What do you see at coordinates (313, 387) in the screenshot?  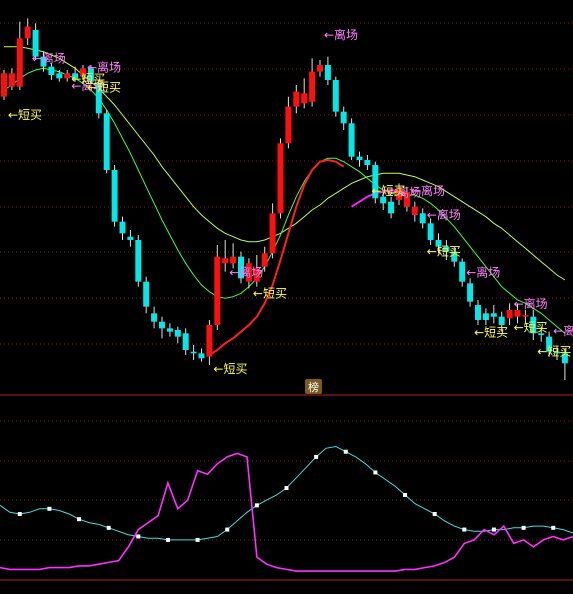 I see `indicator-label: 榜` at bounding box center [313, 387].